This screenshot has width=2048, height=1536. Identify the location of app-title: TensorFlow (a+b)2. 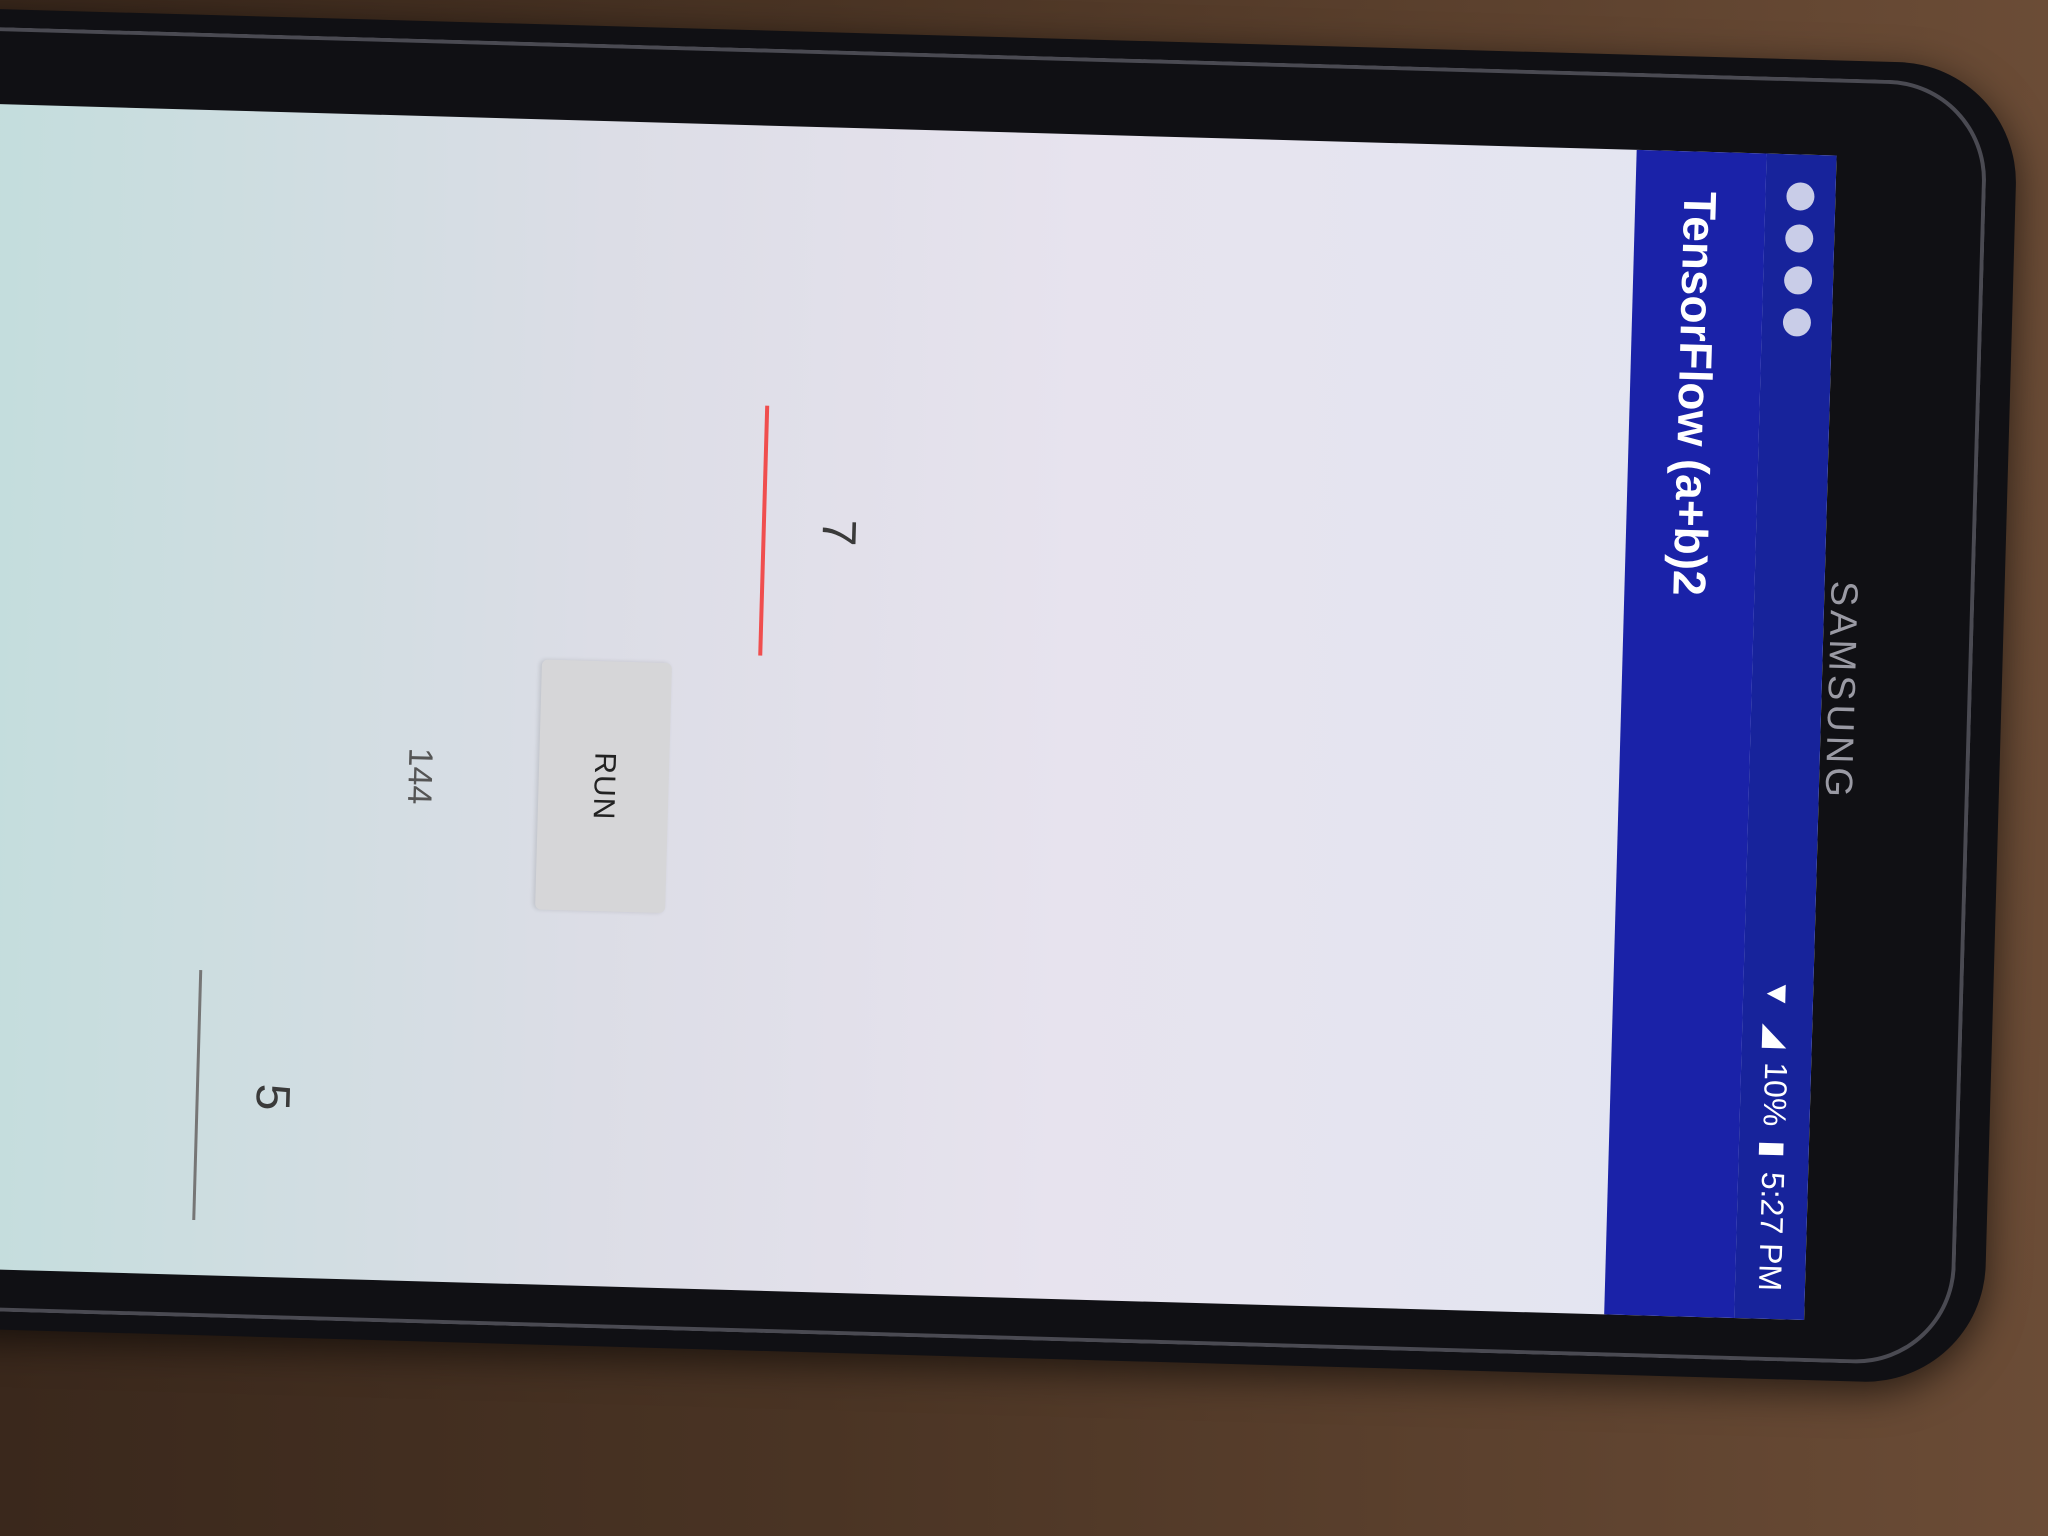
(1695, 393).